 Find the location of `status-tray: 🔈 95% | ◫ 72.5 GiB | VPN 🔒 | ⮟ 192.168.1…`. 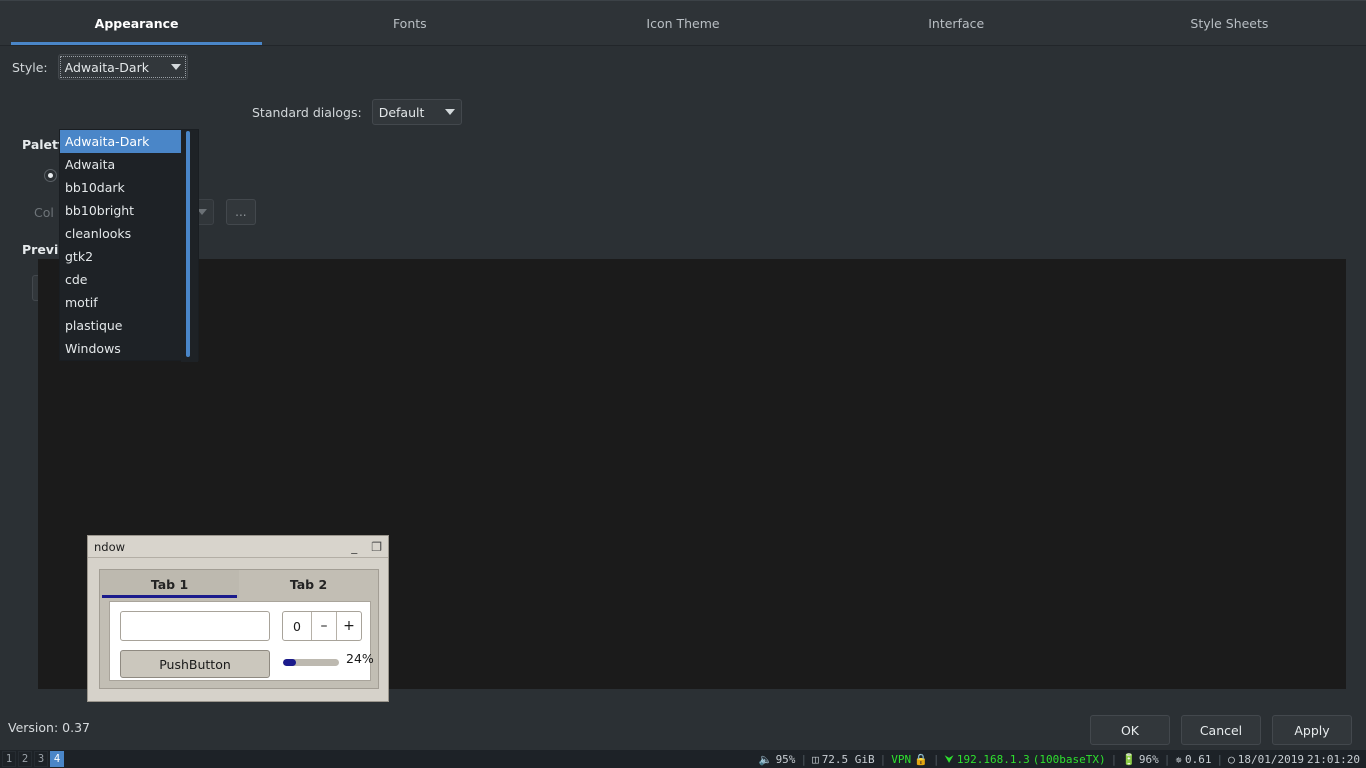

status-tray: 🔈 95% | ◫ 72.5 GiB | VPN 🔒 | ⮟ 192.168.1… is located at coordinates (1059, 759).